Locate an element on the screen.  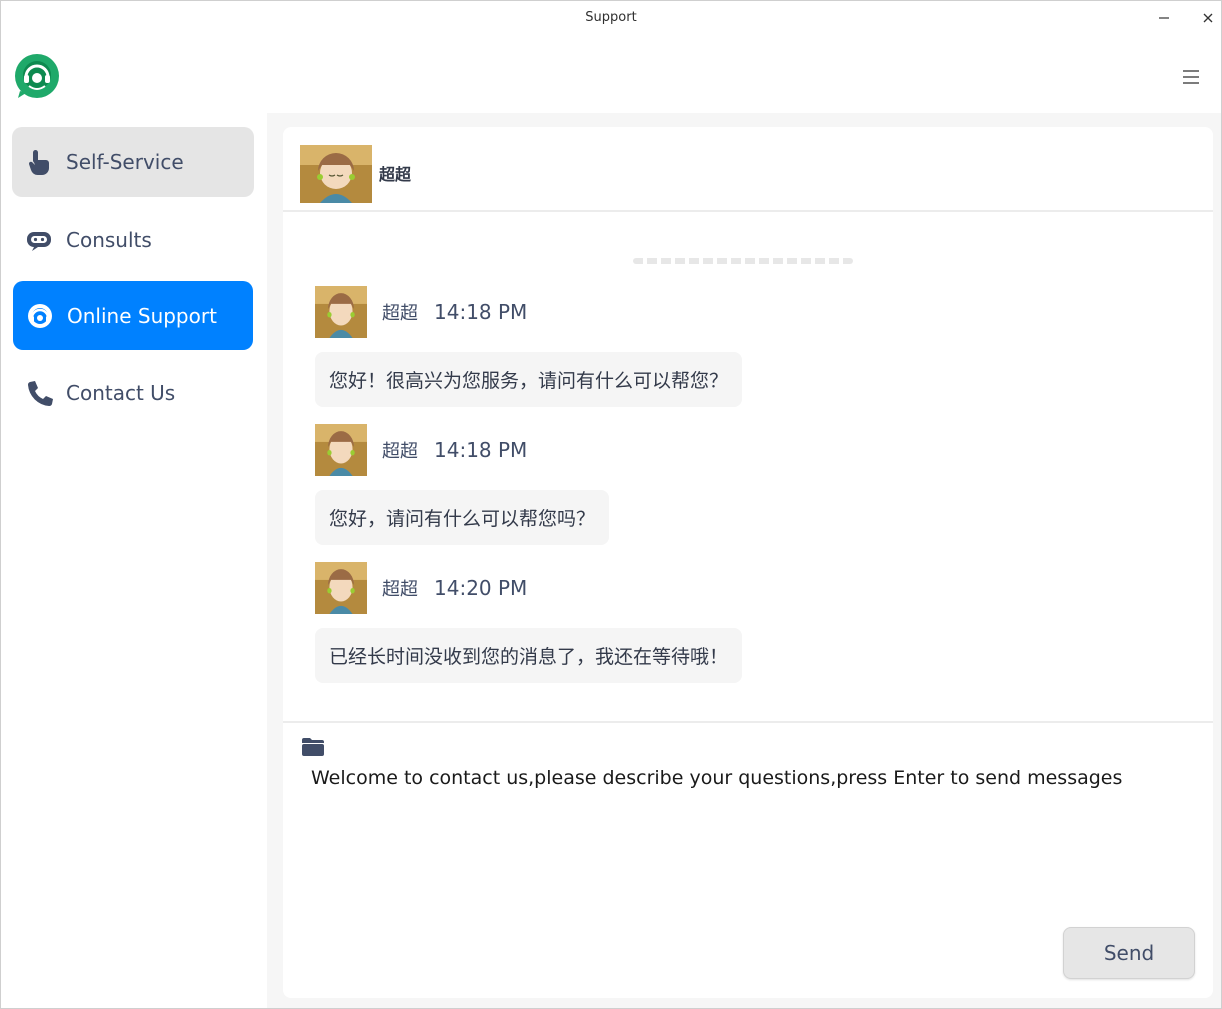
minimize-icon is located at coordinates (1164, 18).